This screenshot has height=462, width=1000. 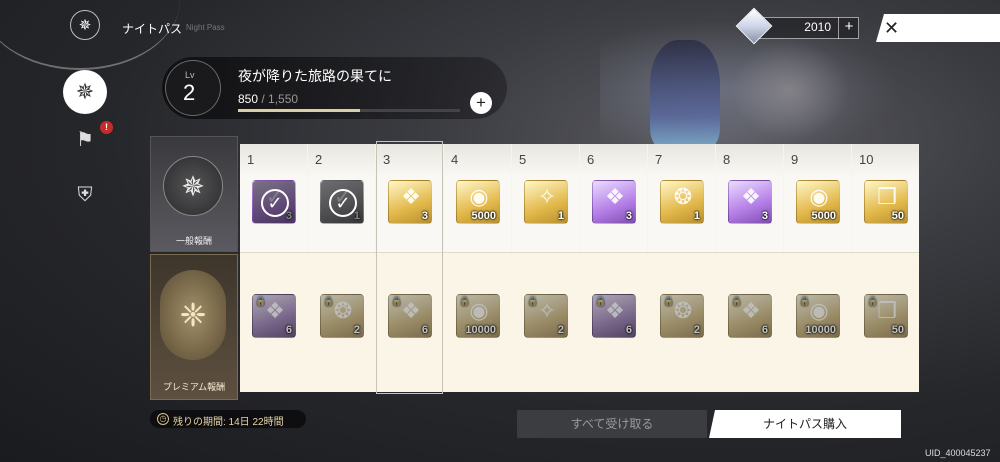 I want to click on premium-emblem-icon: ❈, so click(x=193, y=315).